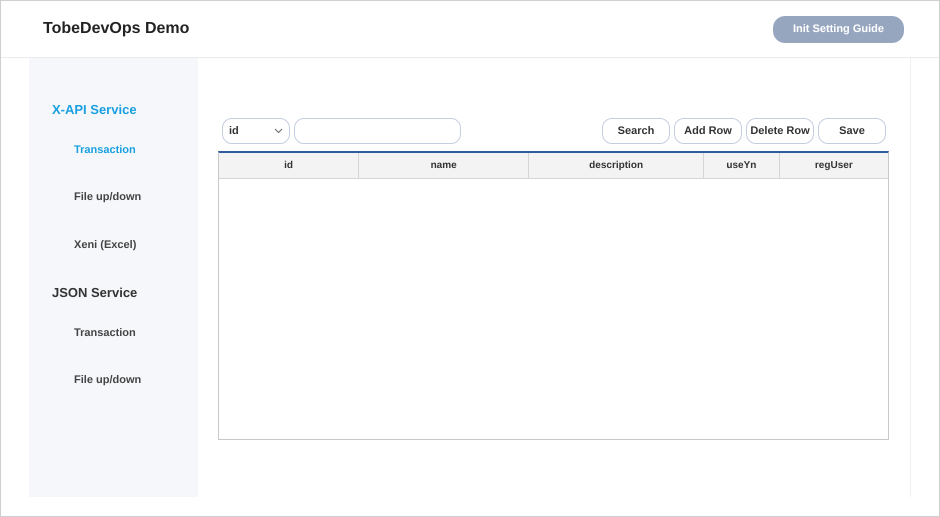 The height and width of the screenshot is (517, 940). What do you see at coordinates (136, 332) in the screenshot?
I see `sidebar-item: Transaction` at bounding box center [136, 332].